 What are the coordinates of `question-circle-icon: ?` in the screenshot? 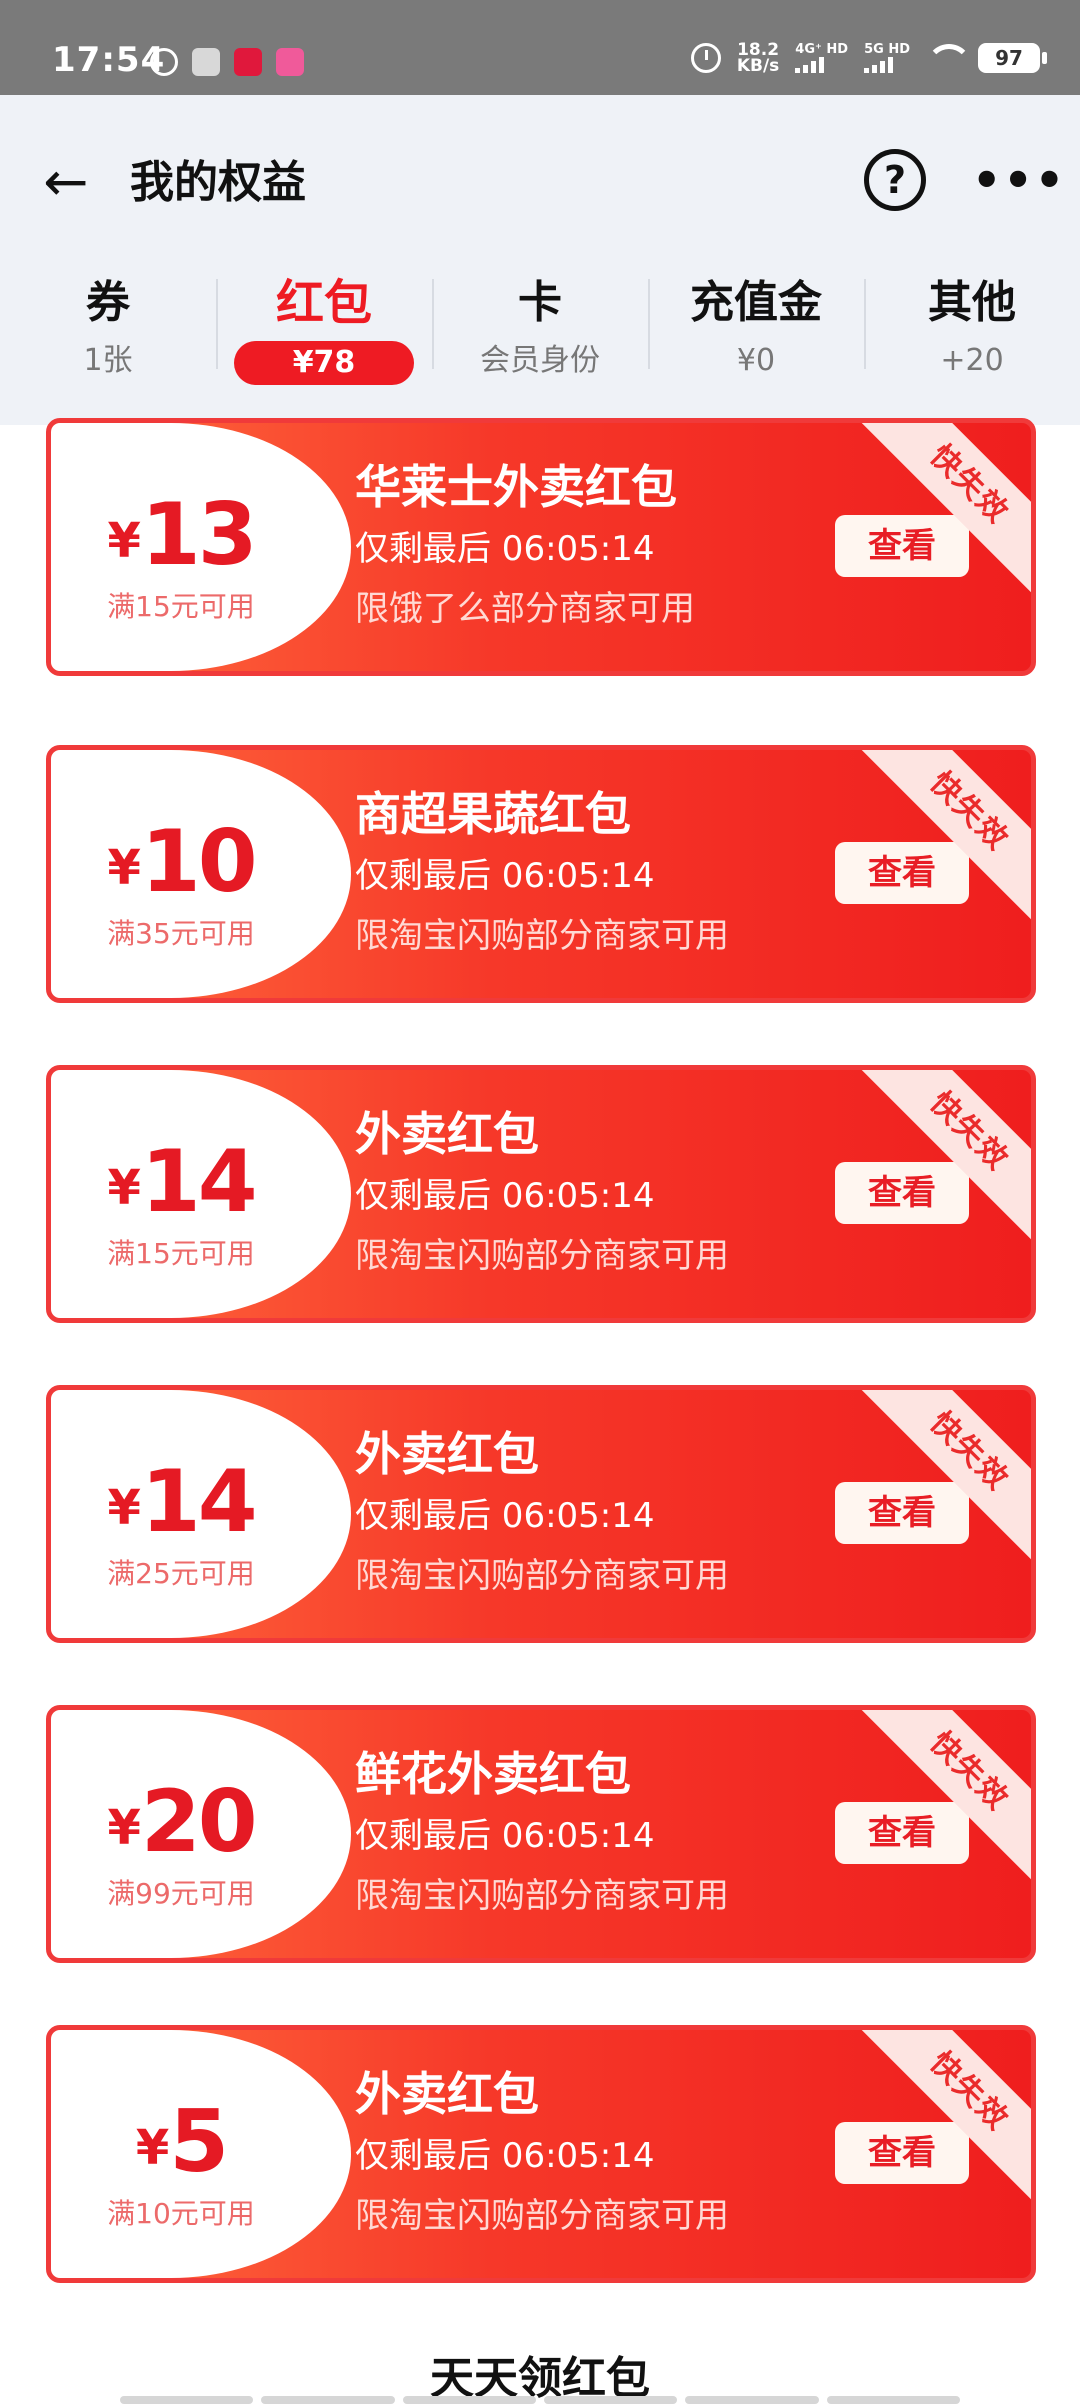 It's located at (895, 180).